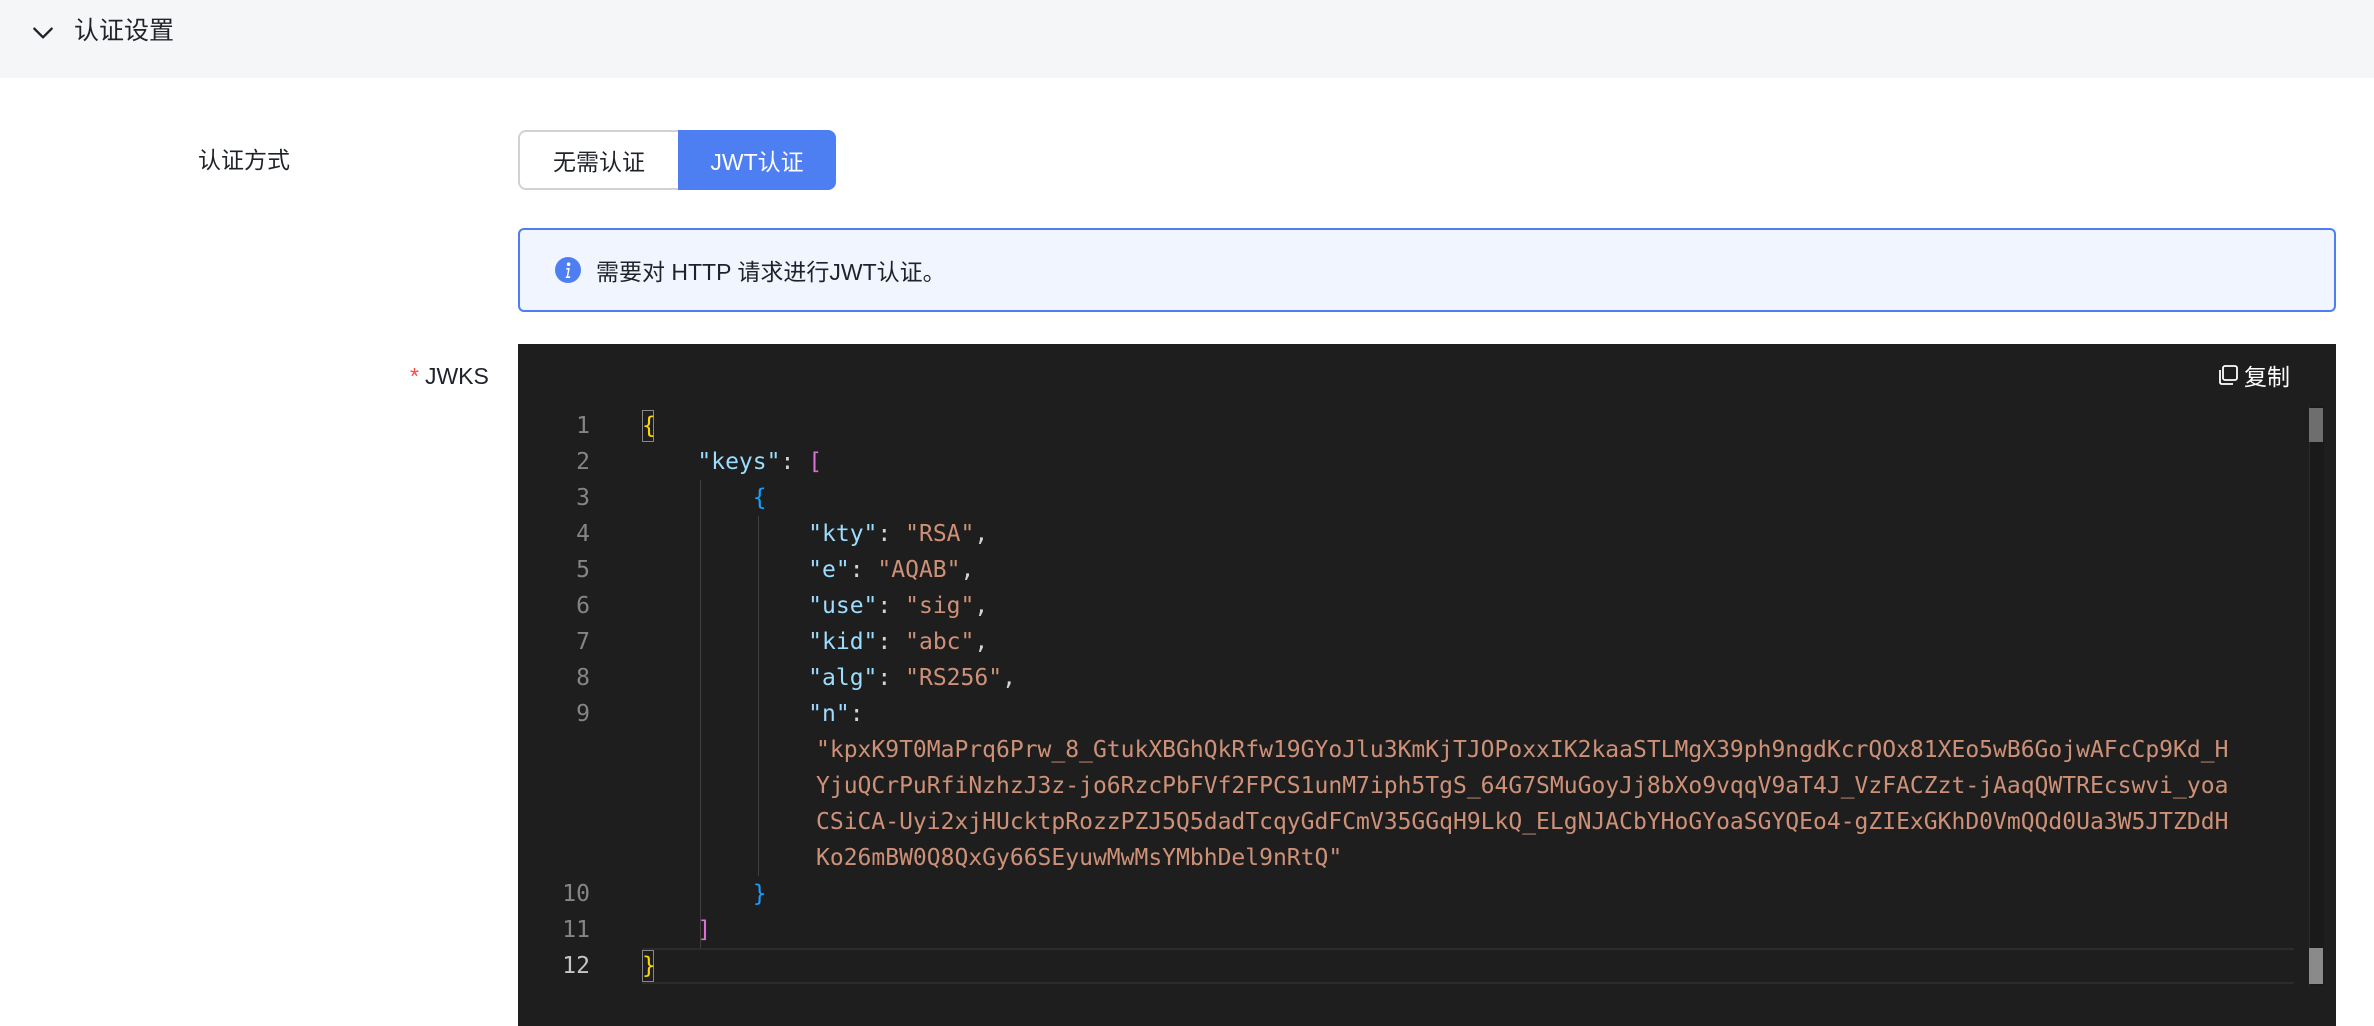 Image resolution: width=2374 pixels, height=1026 pixels. What do you see at coordinates (43, 33) in the screenshot?
I see `chevron-down-icon` at bounding box center [43, 33].